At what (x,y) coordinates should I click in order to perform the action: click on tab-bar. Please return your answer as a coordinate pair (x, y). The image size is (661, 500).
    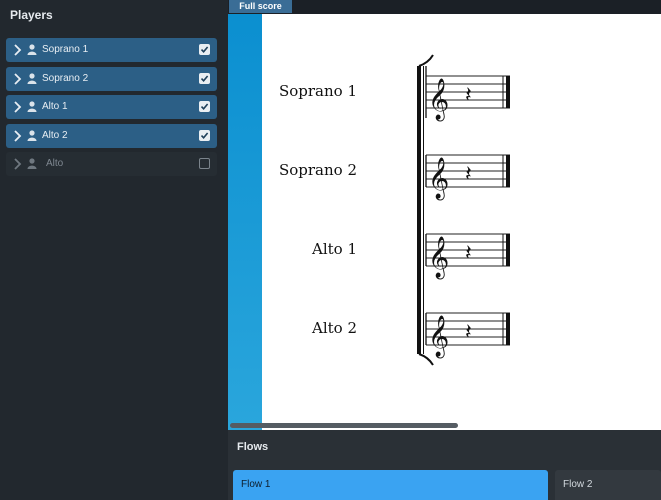
    Looking at the image, I should click on (444, 7).